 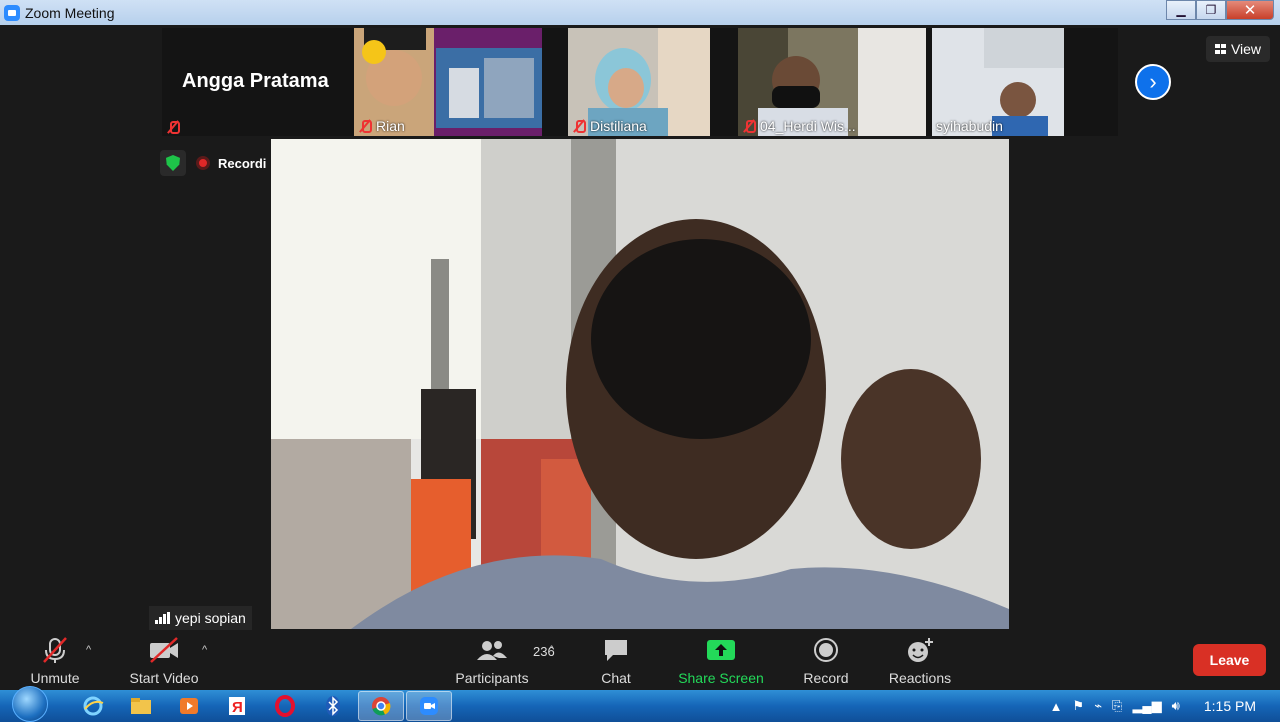 I want to click on action-center-flag-icon: ⚑, so click(x=1079, y=706).